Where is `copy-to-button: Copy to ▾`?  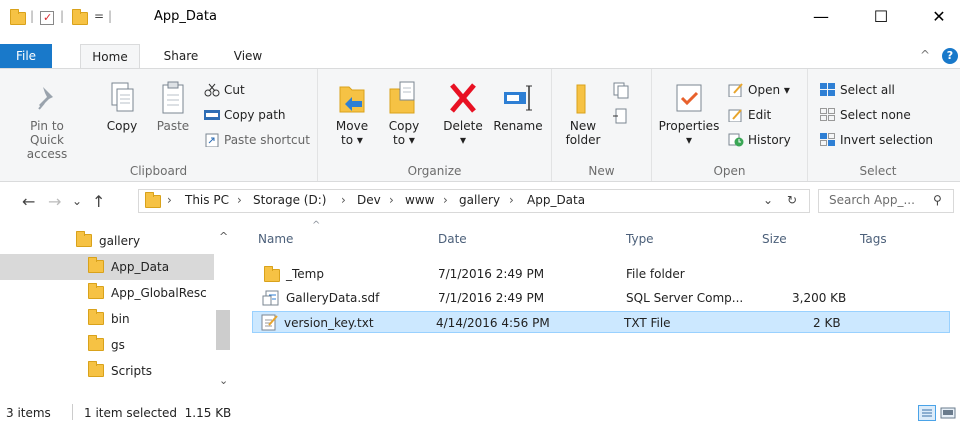
copy-to-button: Copy to ▾ is located at coordinates (404, 114).